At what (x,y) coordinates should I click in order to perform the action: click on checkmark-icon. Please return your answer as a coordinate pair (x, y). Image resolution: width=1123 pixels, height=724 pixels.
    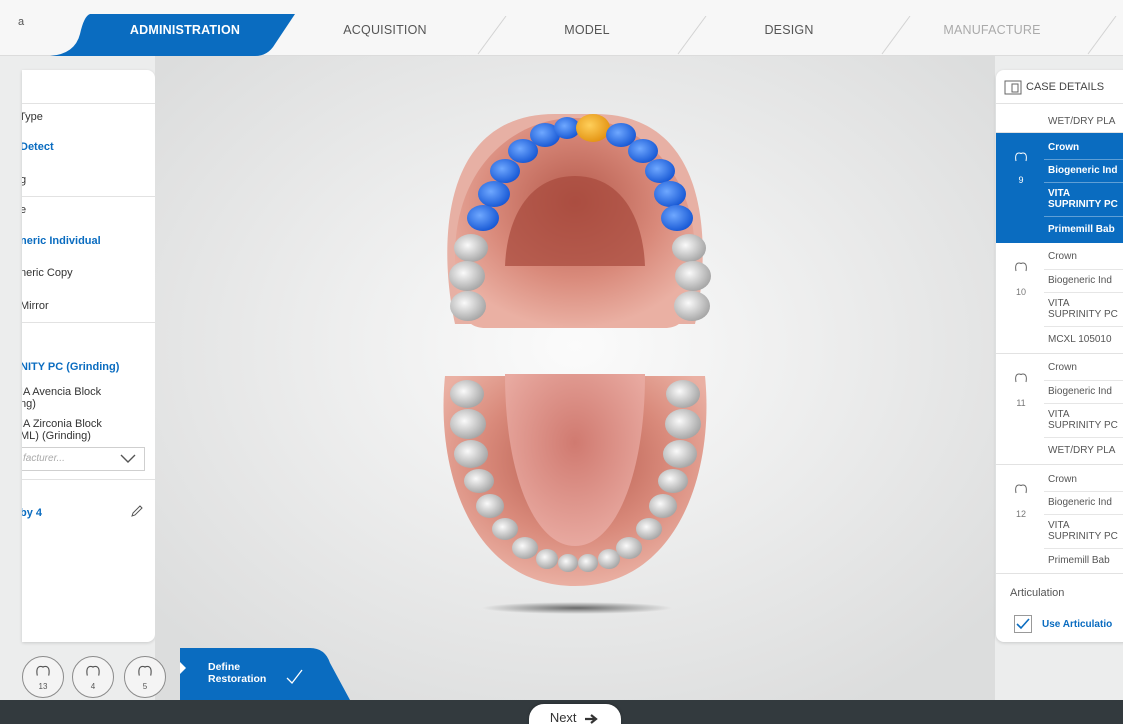
    Looking at the image, I should click on (1023, 624).